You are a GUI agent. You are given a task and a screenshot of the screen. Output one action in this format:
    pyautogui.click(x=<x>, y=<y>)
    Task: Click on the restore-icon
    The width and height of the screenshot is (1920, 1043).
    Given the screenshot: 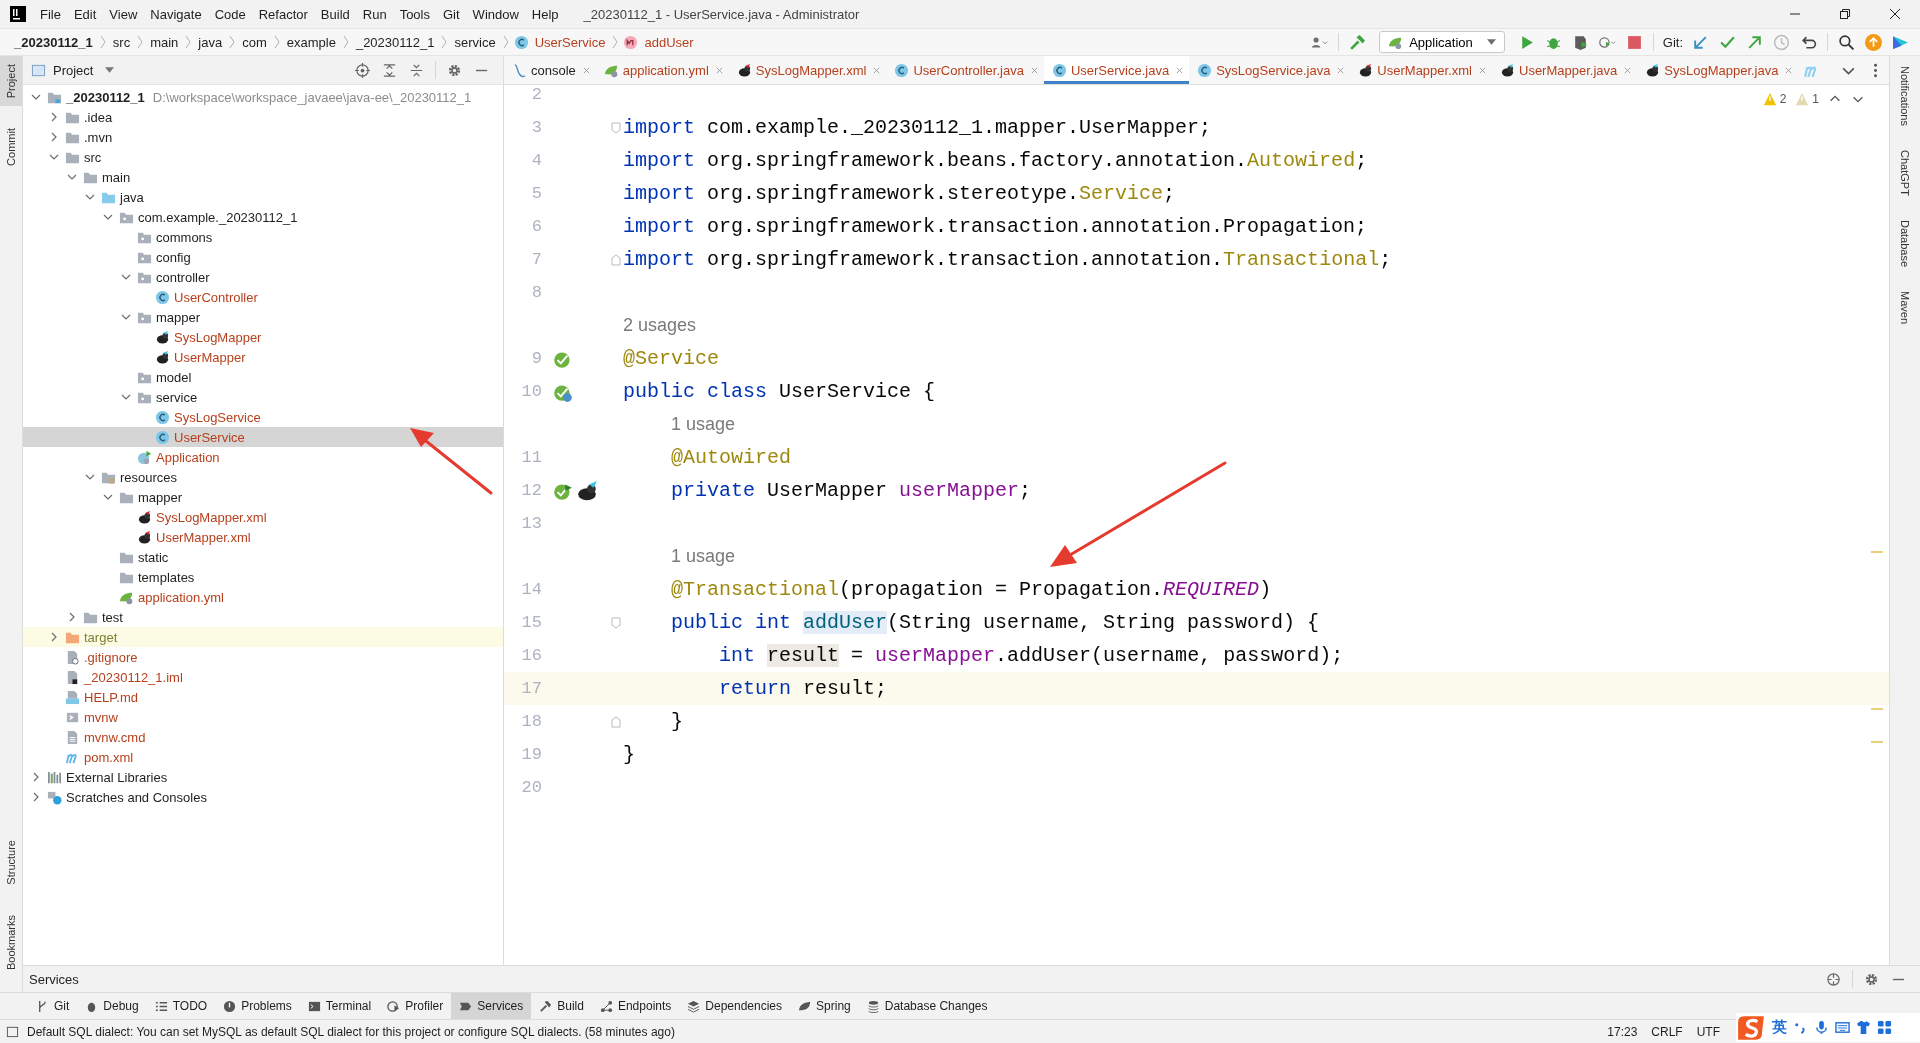 What is the action you would take?
    pyautogui.click(x=1845, y=14)
    